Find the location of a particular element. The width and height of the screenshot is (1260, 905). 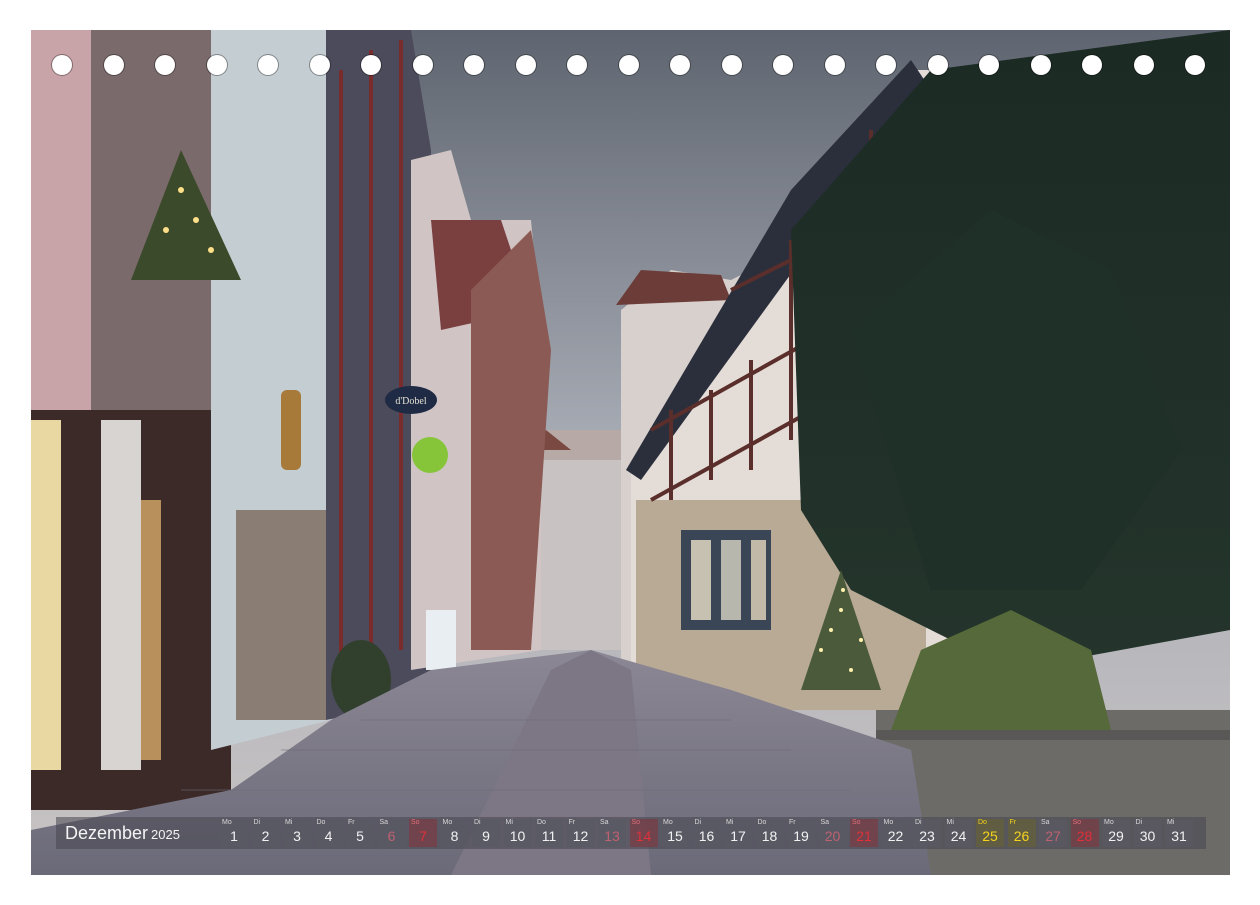

day-cell: Mi 10 is located at coordinates (517, 833).